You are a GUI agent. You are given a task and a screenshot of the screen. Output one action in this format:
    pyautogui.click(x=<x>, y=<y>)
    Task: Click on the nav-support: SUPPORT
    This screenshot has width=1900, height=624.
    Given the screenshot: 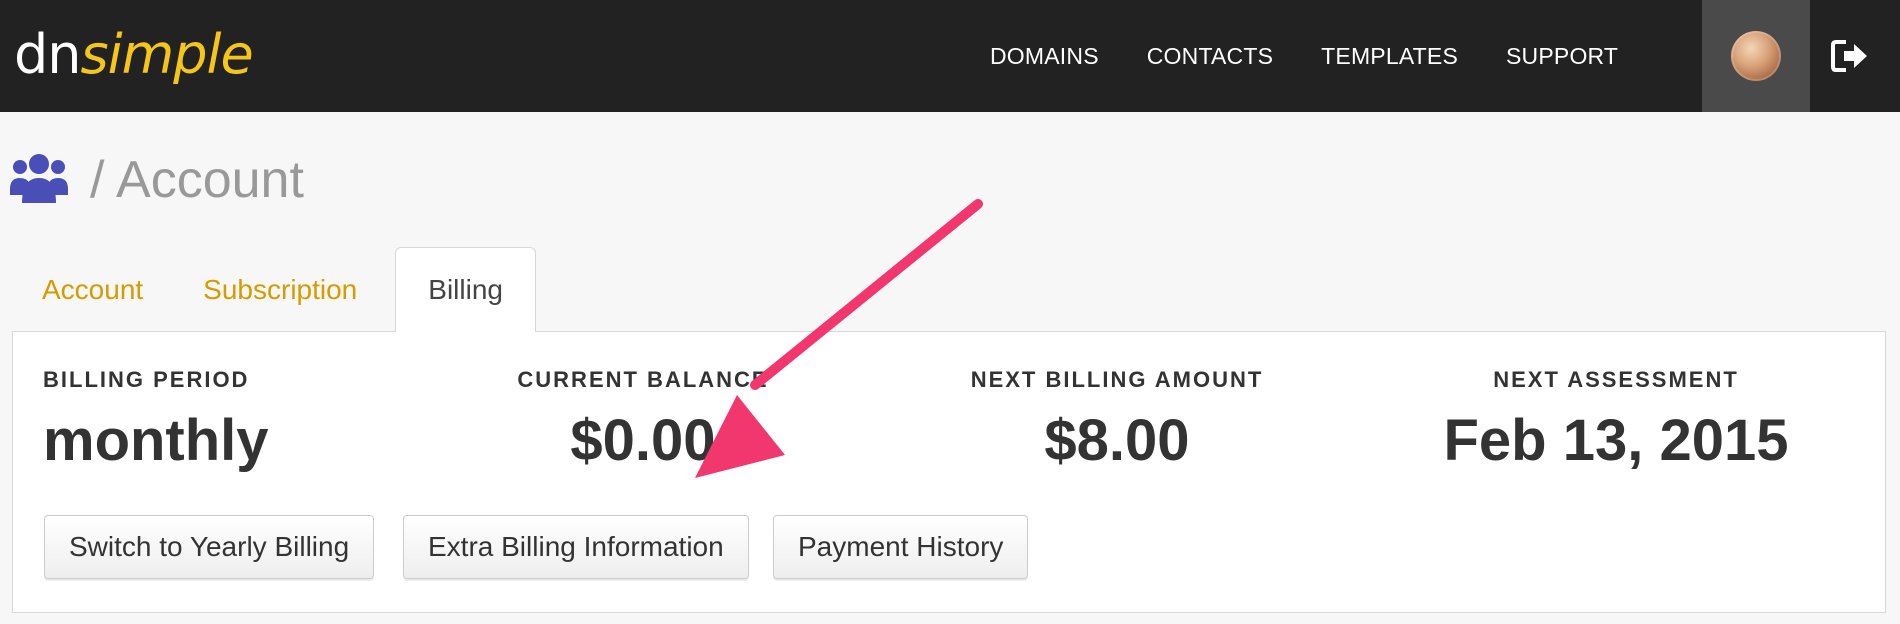 What is the action you would take?
    pyautogui.click(x=1562, y=56)
    